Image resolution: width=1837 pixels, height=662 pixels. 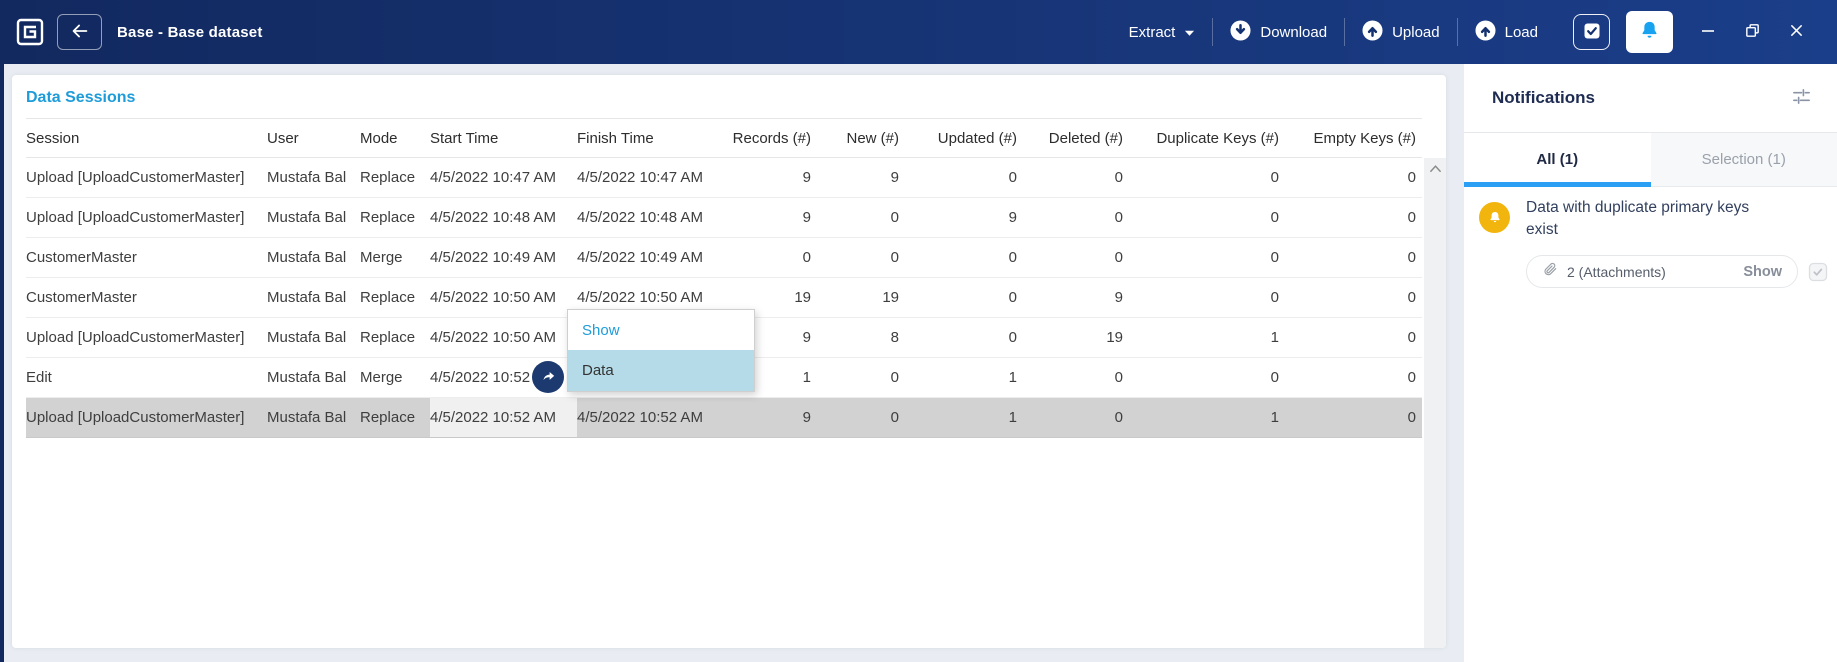 I want to click on extract-label: Extract, so click(x=1152, y=32).